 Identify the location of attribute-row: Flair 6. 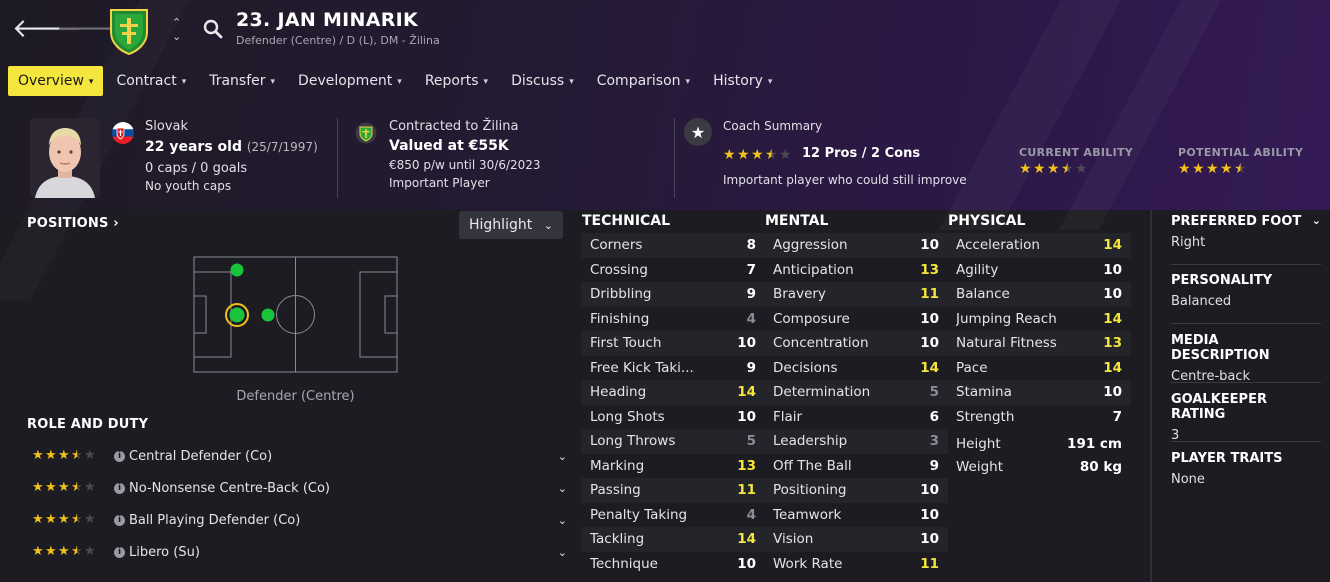
(856, 417).